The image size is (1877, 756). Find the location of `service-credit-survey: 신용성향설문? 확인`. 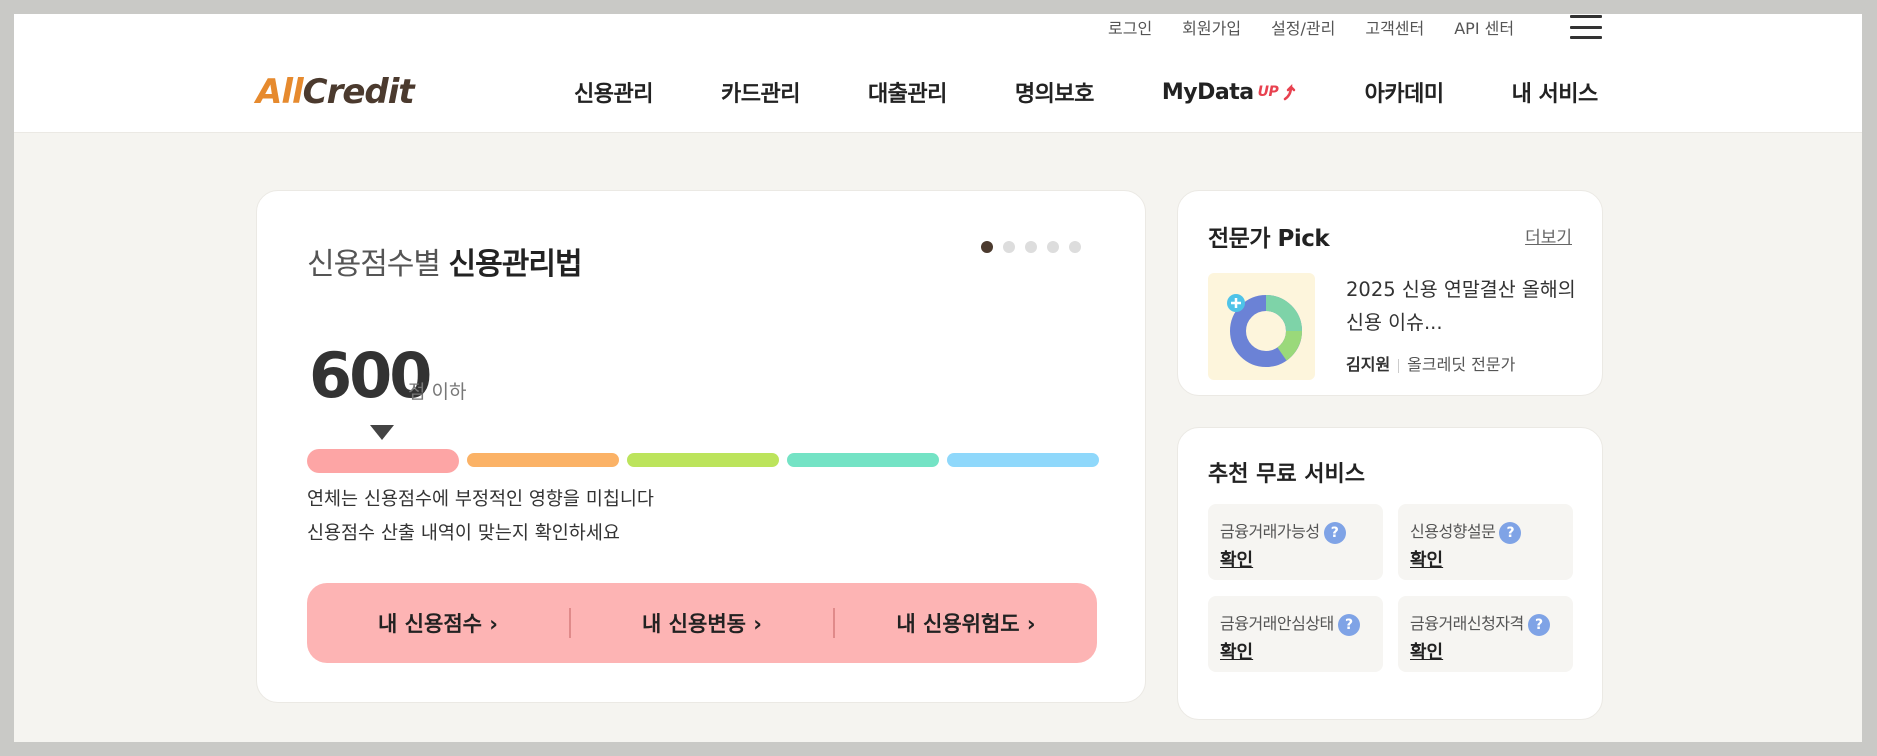

service-credit-survey: 신용성향설문? 확인 is located at coordinates (1485, 542).